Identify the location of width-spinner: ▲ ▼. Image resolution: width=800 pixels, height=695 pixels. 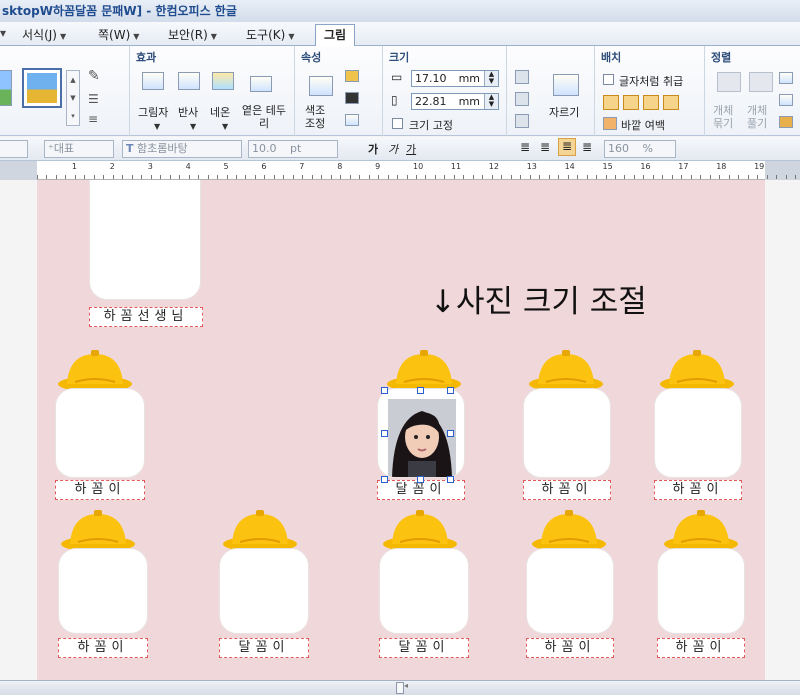
(491, 78).